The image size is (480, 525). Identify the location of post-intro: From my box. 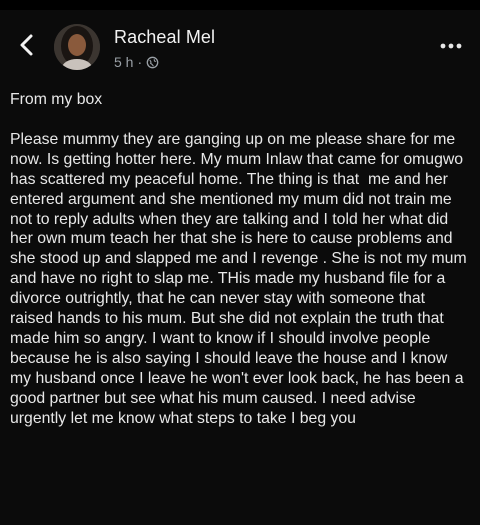
(56, 99).